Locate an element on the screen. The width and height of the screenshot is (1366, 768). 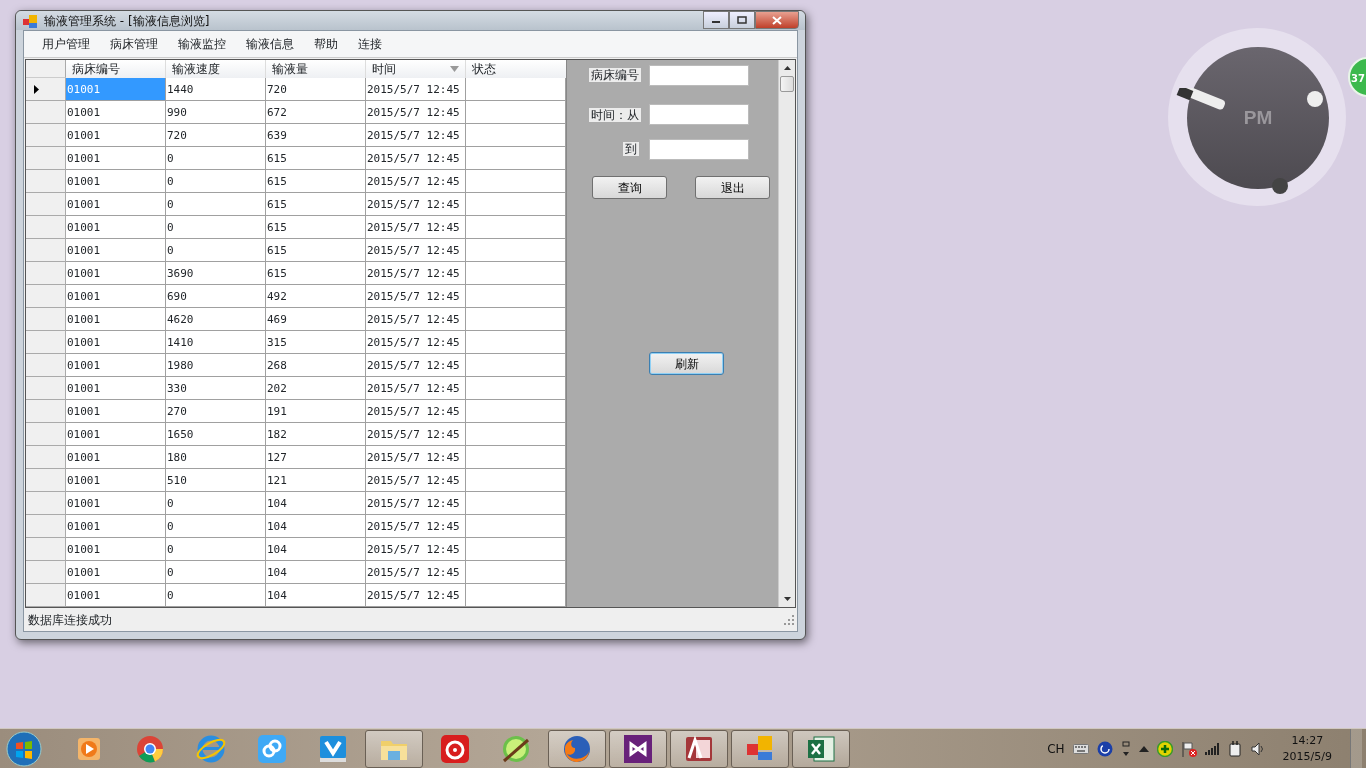
to-time-field is located at coordinates (699, 149).